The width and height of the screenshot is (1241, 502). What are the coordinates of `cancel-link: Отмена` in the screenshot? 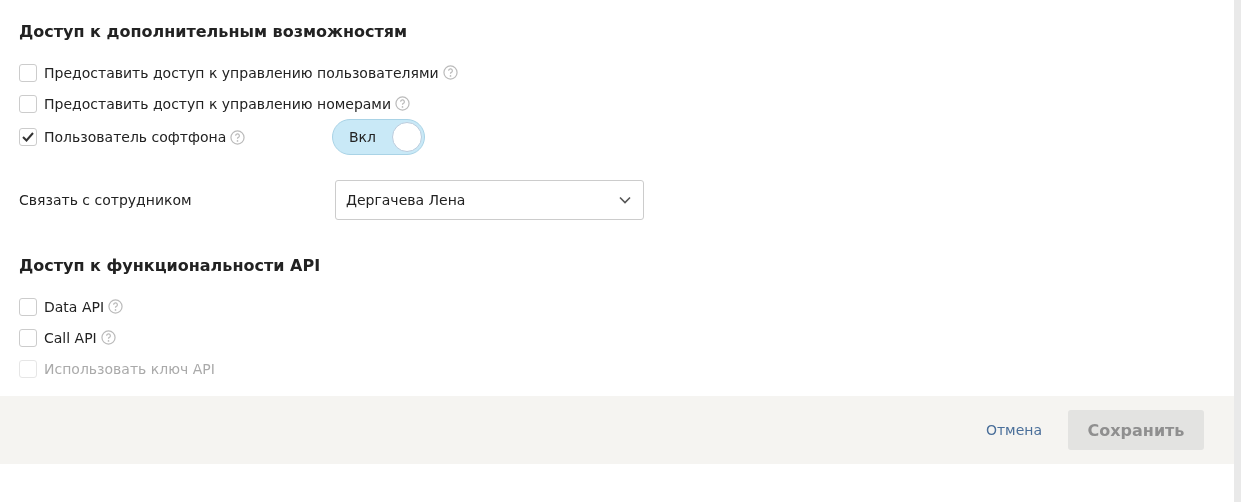 It's located at (1013, 430).